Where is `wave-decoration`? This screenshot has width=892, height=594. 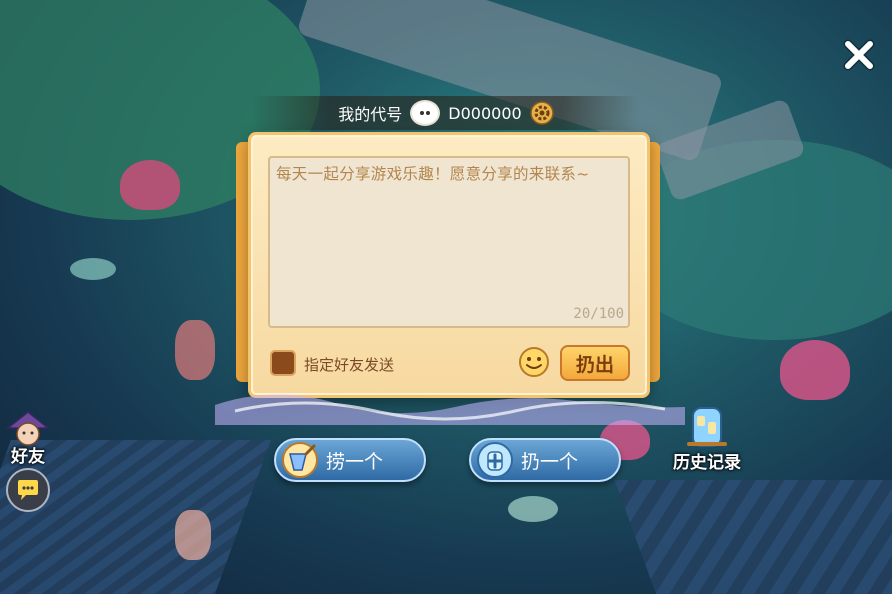
wave-decoration is located at coordinates (450, 409).